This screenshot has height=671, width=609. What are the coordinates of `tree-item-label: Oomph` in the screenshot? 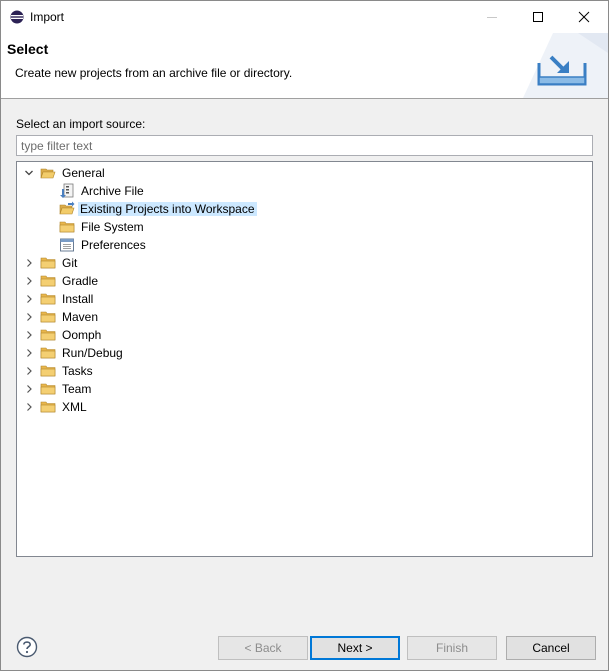 It's located at (82, 335).